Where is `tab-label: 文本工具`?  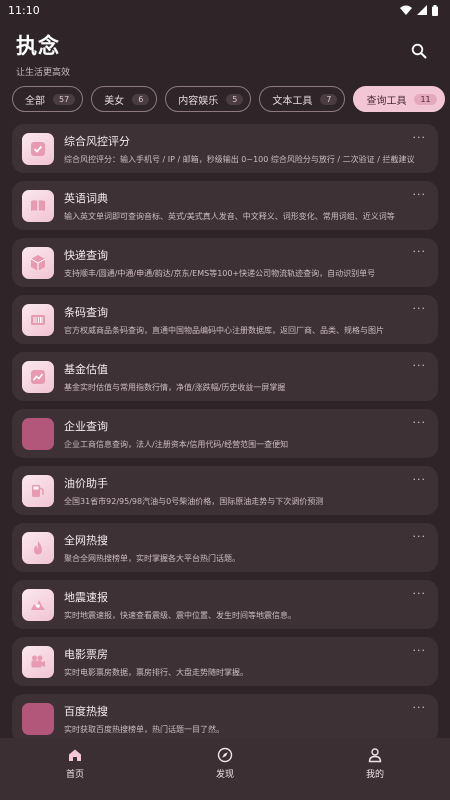
tab-label: 文本工具 is located at coordinates (292, 101).